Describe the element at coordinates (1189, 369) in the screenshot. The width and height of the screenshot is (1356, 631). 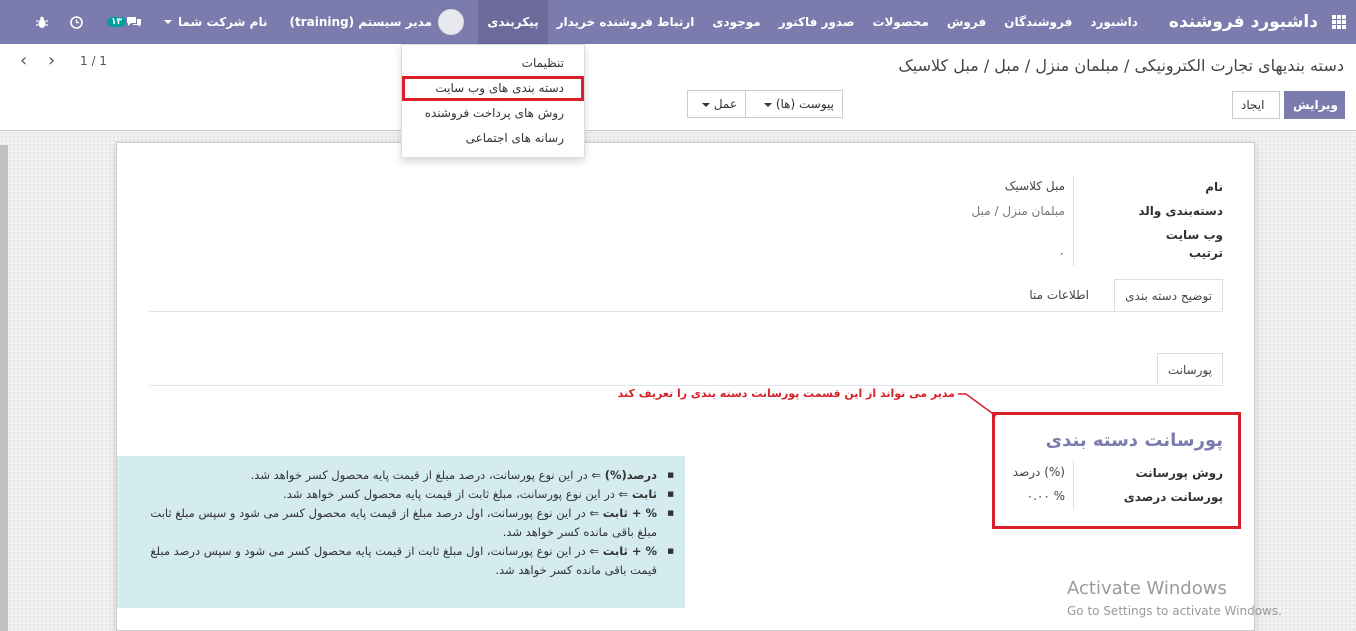
I see `tab-commission: پورسانت` at that location.